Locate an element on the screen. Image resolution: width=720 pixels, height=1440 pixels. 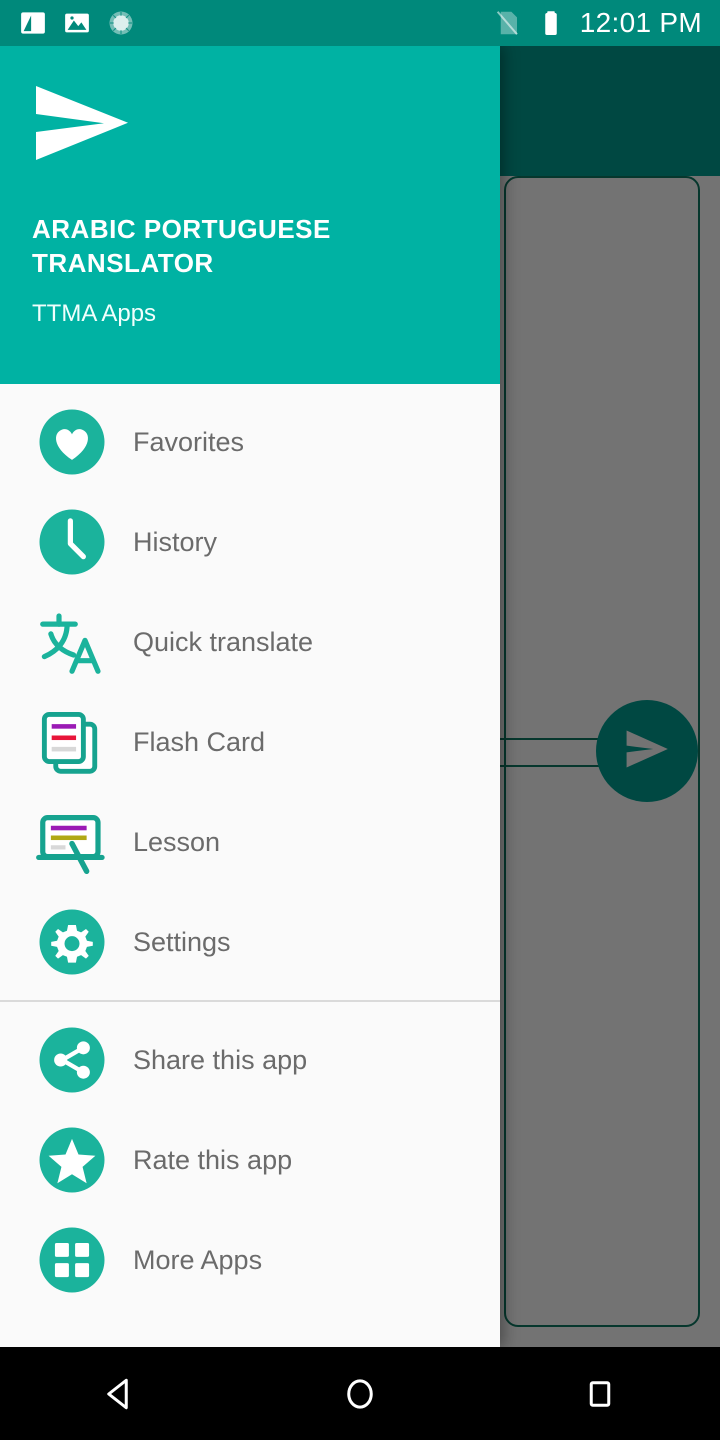
menu-item-flash-card: Flash Card is located at coordinates (250, 742).